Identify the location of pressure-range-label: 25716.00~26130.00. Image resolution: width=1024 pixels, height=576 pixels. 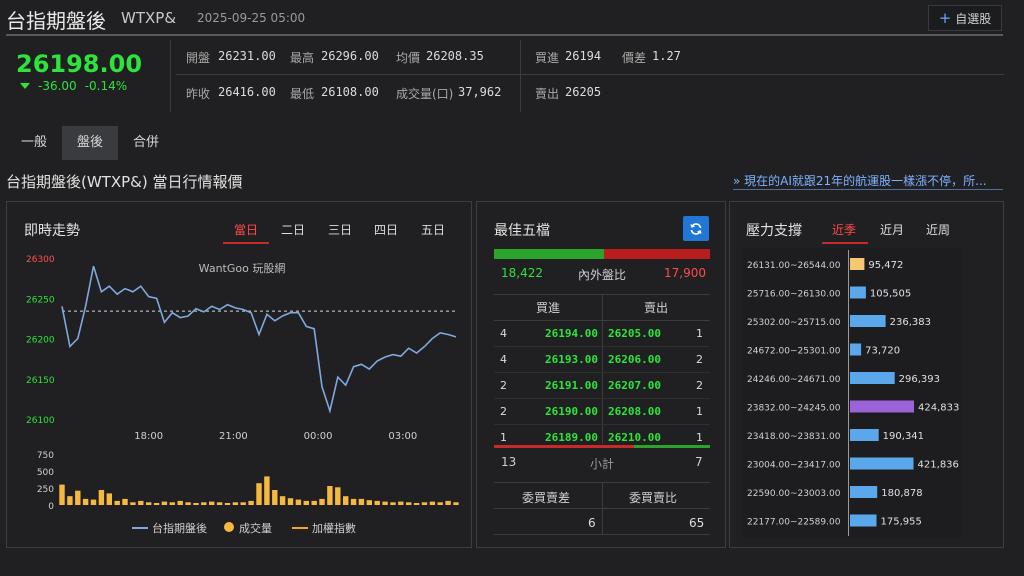
(794, 295).